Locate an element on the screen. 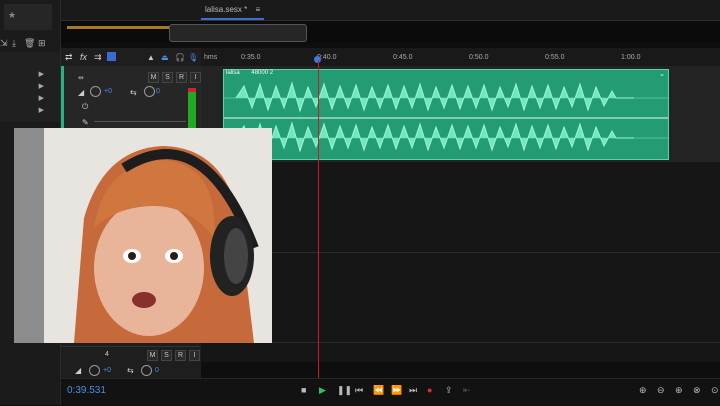 Image resolution: width=720 pixels, height=406 pixels. fast-forward-button: ⏩ is located at coordinates (396, 390).